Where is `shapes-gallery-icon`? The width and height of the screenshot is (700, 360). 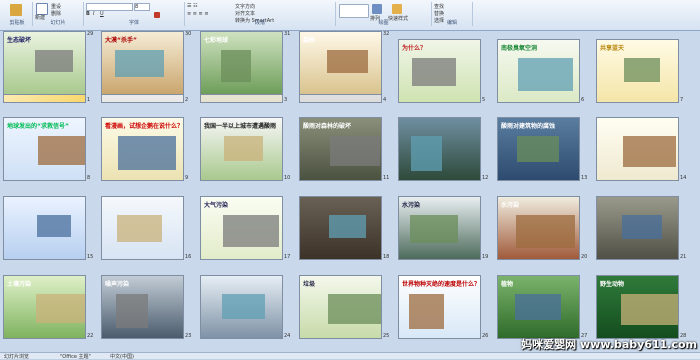
shapes-gallery-icon is located at coordinates (354, 11).